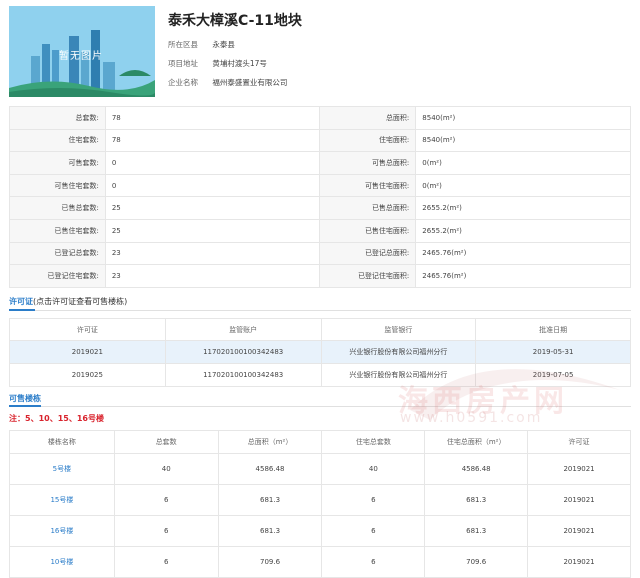 This screenshot has height=578, width=640. What do you see at coordinates (62, 469) in the screenshot?
I see `building-link: 5号楼` at bounding box center [62, 469].